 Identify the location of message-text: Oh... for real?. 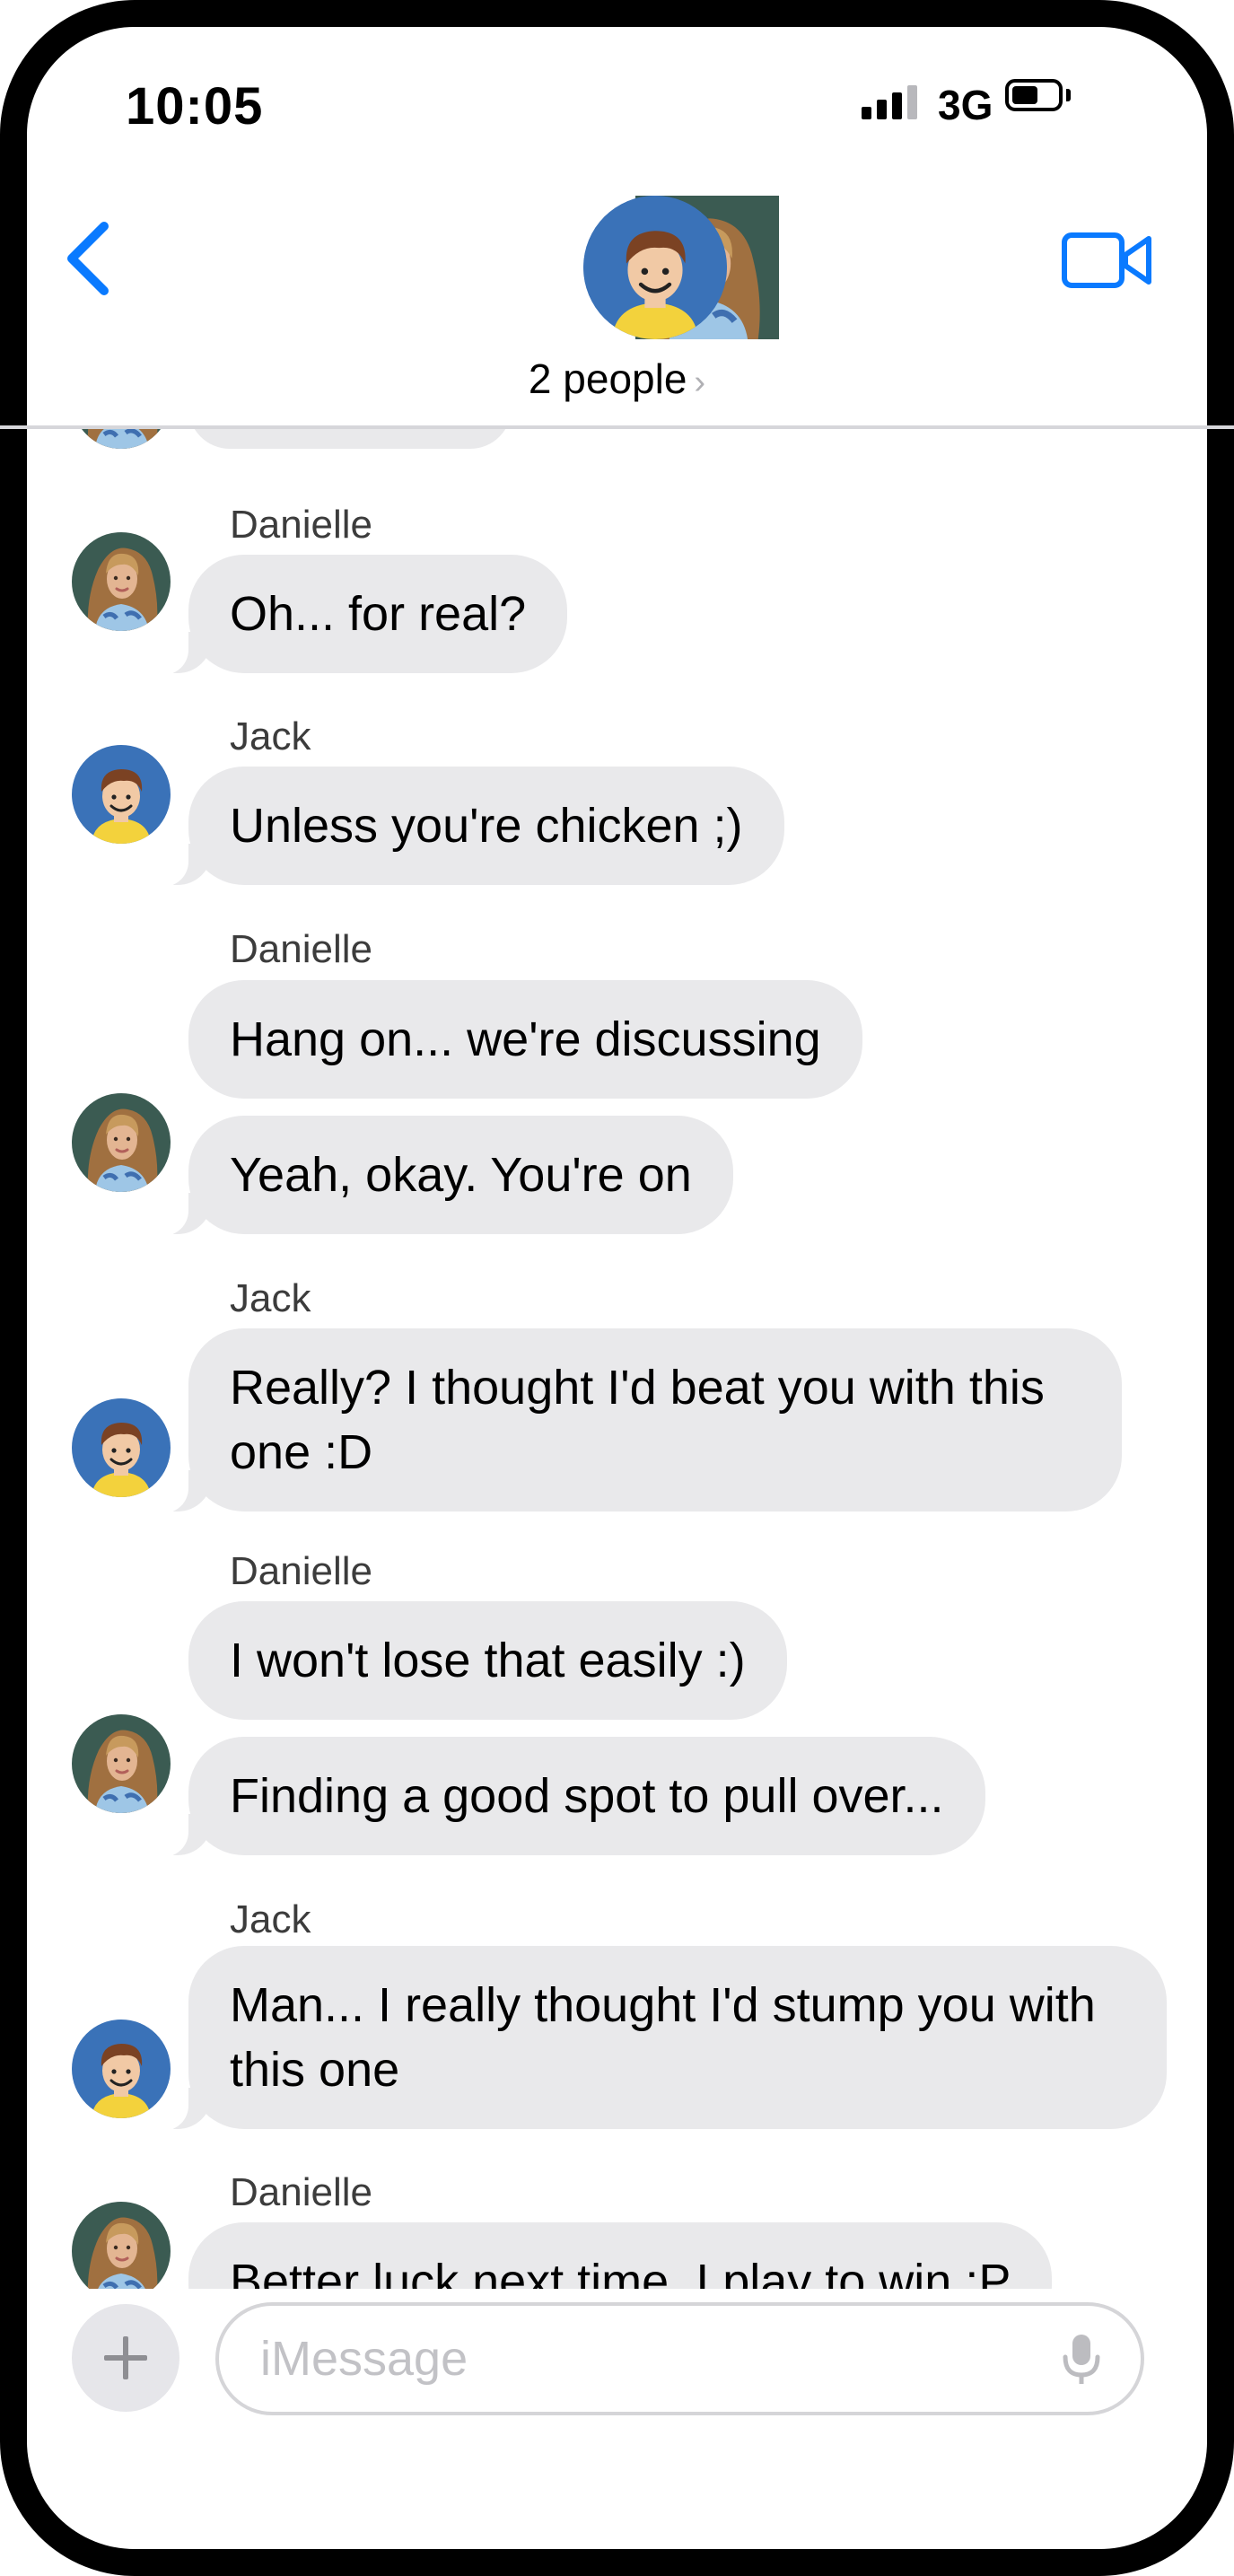
(379, 614).